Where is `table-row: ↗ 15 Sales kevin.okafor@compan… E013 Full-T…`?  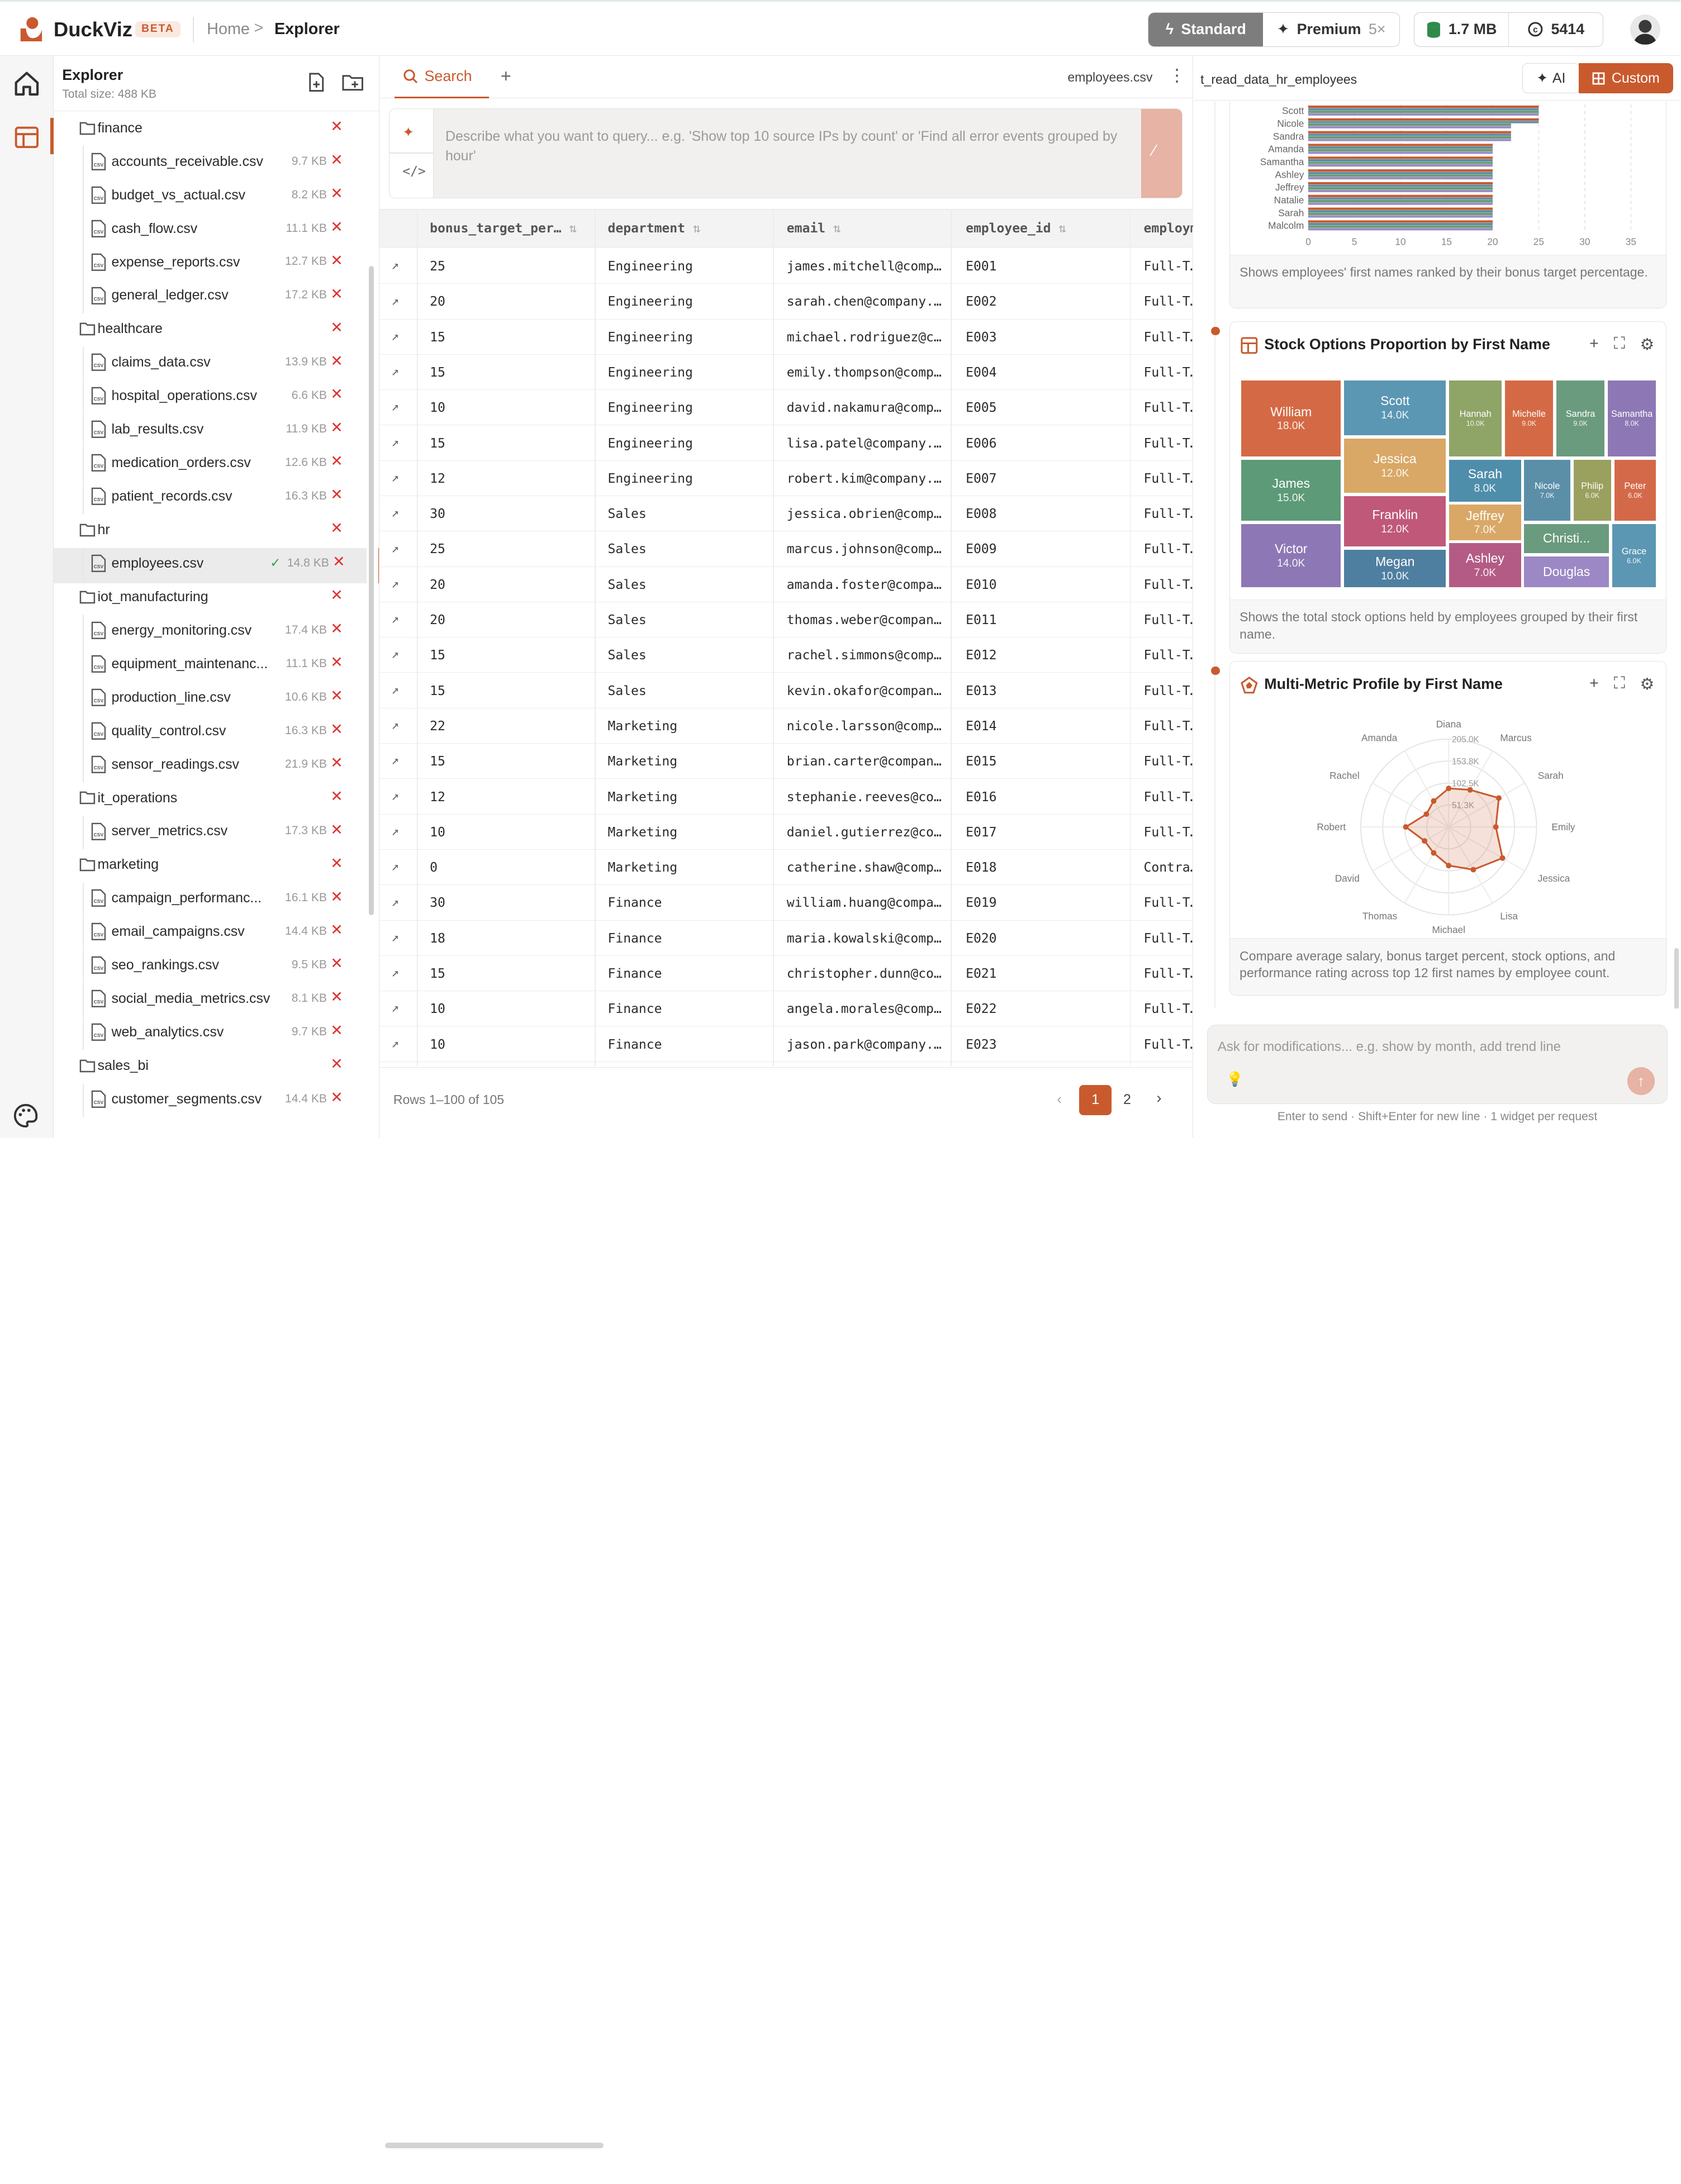
table-row: ↗ 15 Sales kevin.okafor@compan… E013 Full-T… is located at coordinates (786, 690).